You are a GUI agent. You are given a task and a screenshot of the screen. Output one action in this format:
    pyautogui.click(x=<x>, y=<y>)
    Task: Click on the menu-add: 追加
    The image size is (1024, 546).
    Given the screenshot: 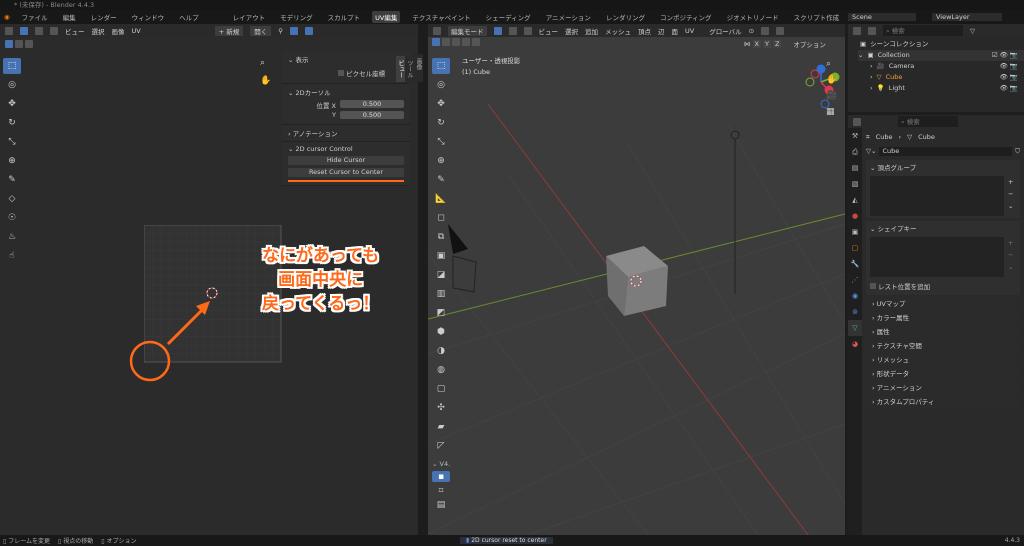 What is the action you would take?
    pyautogui.click(x=591, y=31)
    